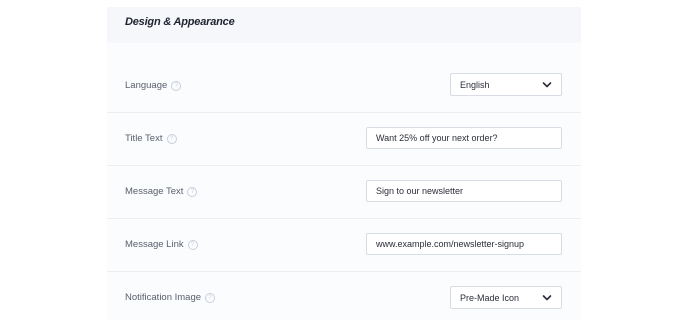  I want to click on language-label: Language, so click(146, 85).